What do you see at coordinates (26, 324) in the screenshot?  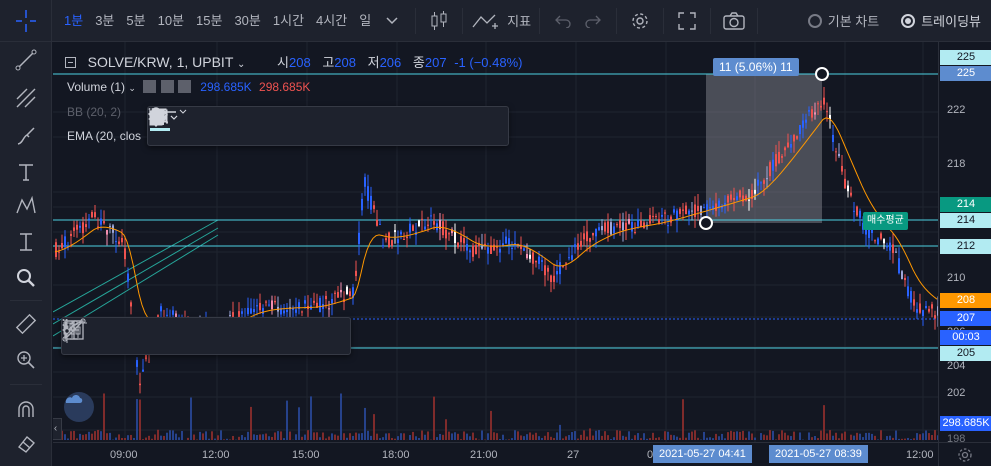 I see `ruler-icon` at bounding box center [26, 324].